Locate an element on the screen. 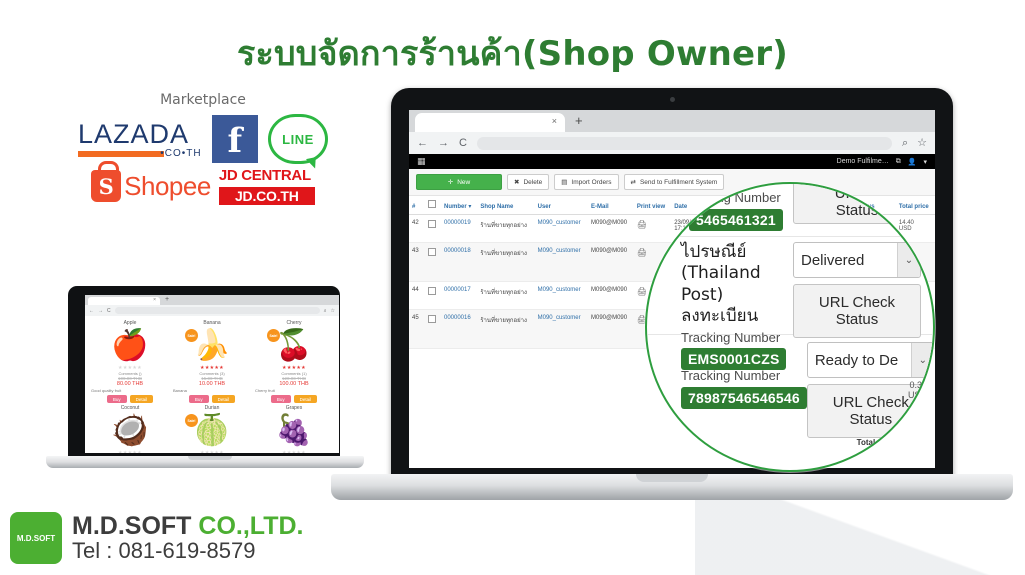 The height and width of the screenshot is (575, 1025). status-select: Delivered ⌄ is located at coordinates (857, 260).